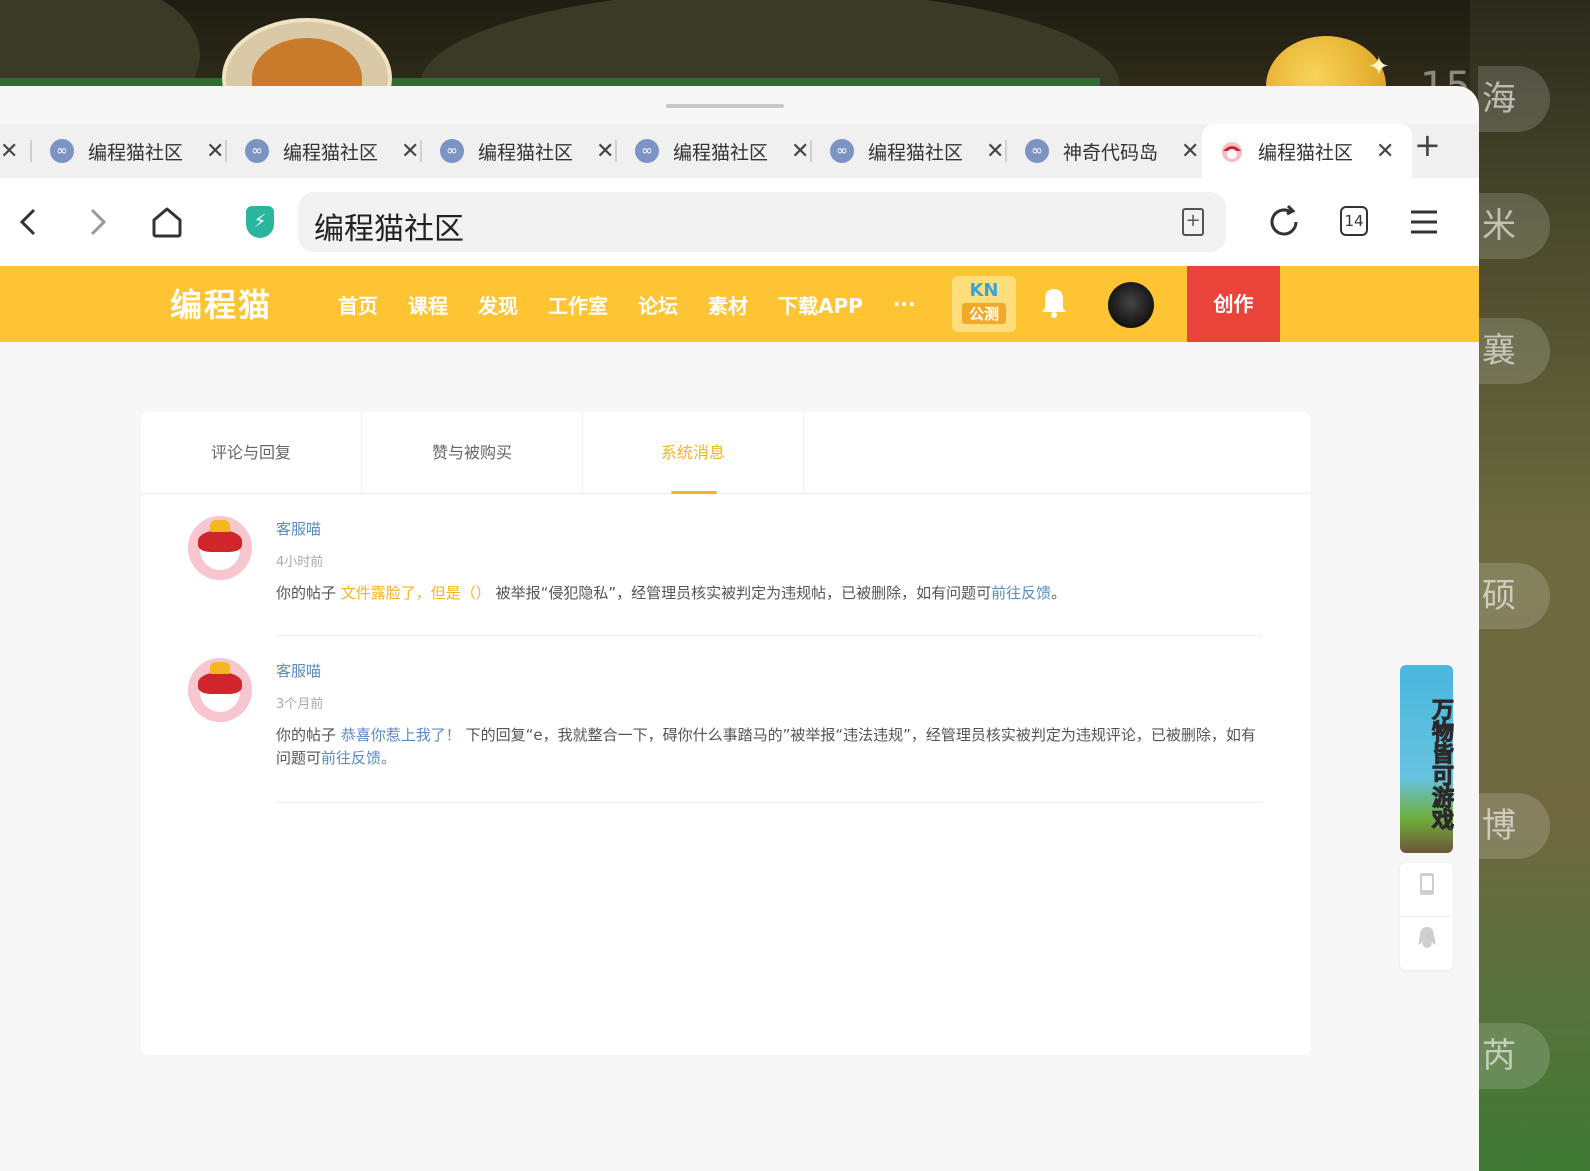 This screenshot has height=1171, width=1590. Describe the element at coordinates (1233, 304) in the screenshot. I see `create-button: 创作` at that location.